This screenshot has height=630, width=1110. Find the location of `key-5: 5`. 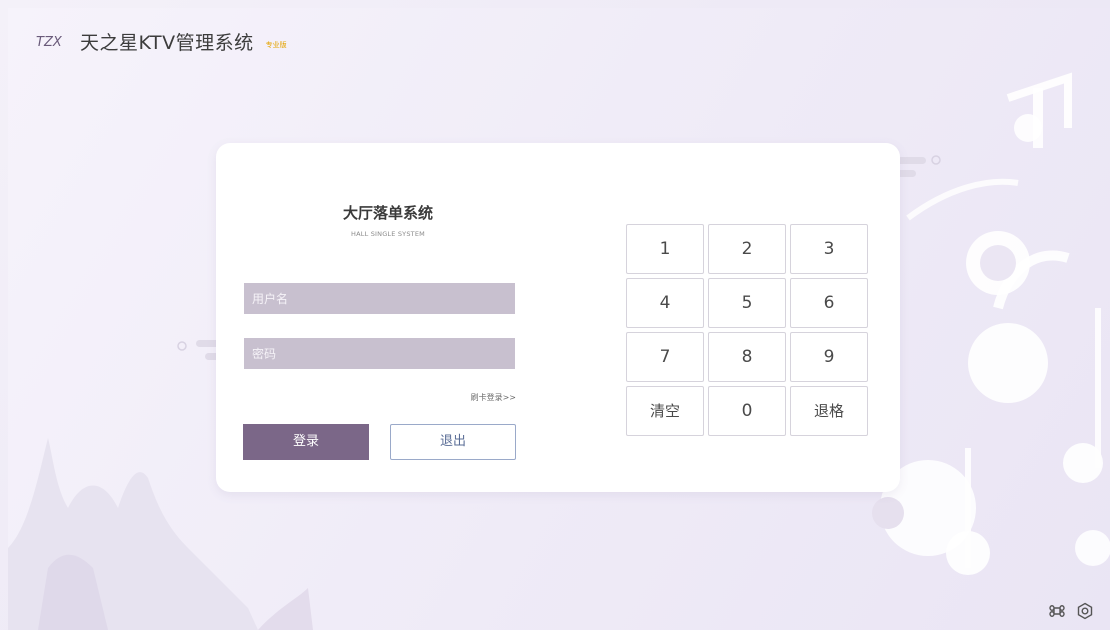

key-5: 5 is located at coordinates (747, 303).